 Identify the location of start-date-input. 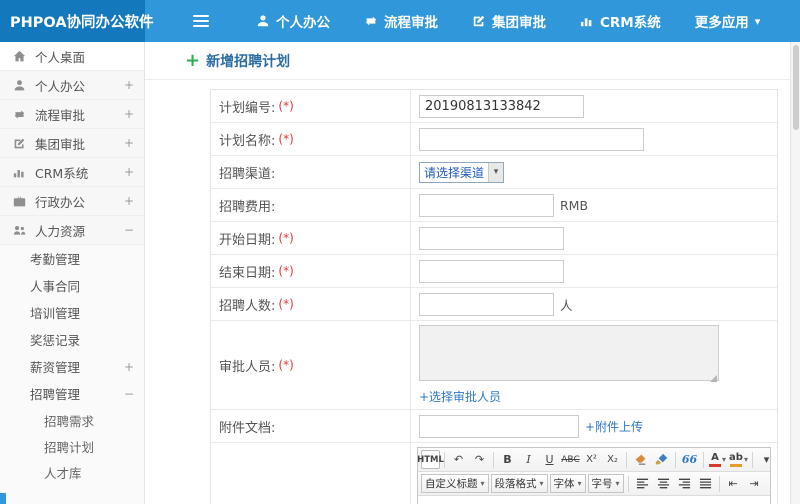
(491, 238).